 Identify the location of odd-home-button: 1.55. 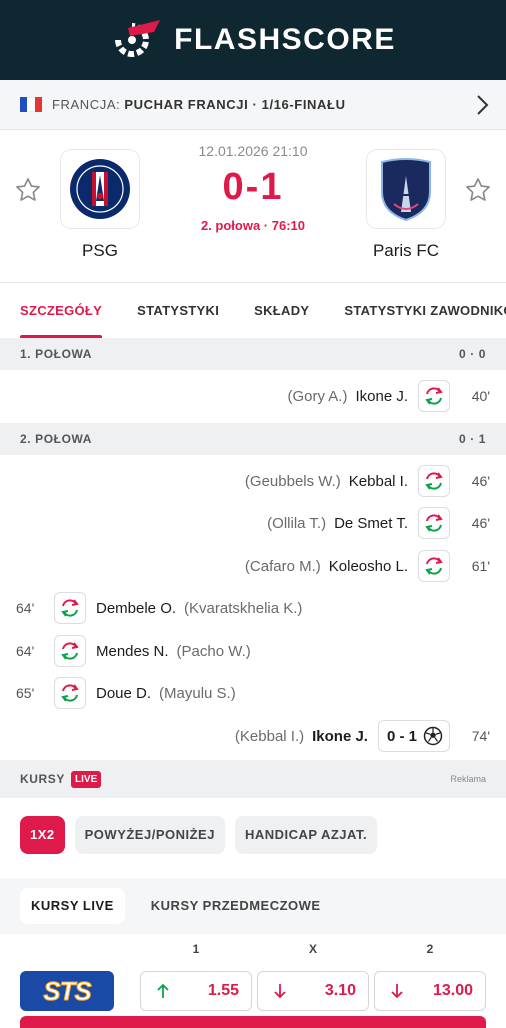
(196, 991).